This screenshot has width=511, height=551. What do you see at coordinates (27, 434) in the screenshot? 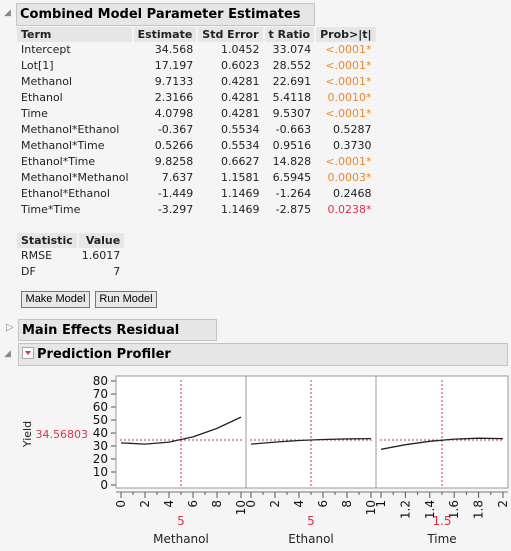
I see `y-axis-label: Yield` at bounding box center [27, 434].